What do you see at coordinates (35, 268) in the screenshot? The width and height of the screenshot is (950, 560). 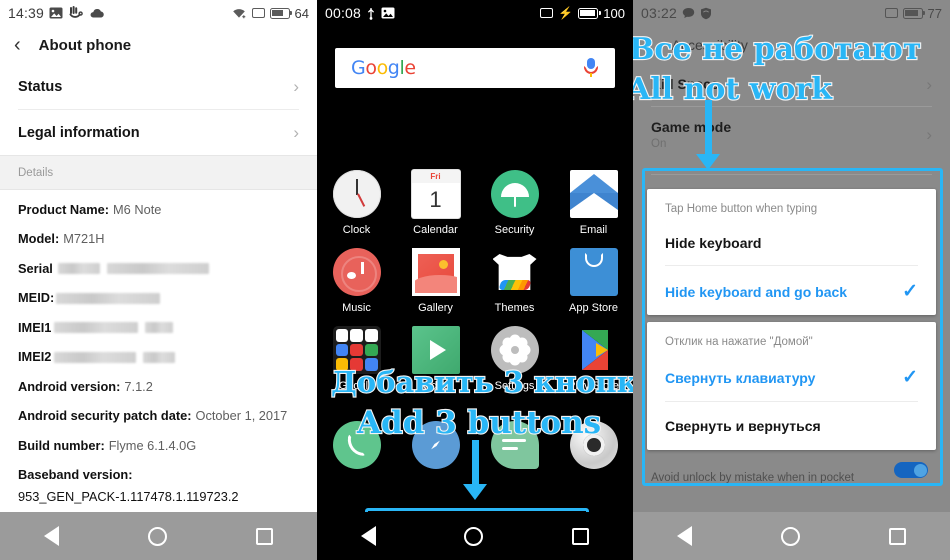 I see `detail-key: Serial` at bounding box center [35, 268].